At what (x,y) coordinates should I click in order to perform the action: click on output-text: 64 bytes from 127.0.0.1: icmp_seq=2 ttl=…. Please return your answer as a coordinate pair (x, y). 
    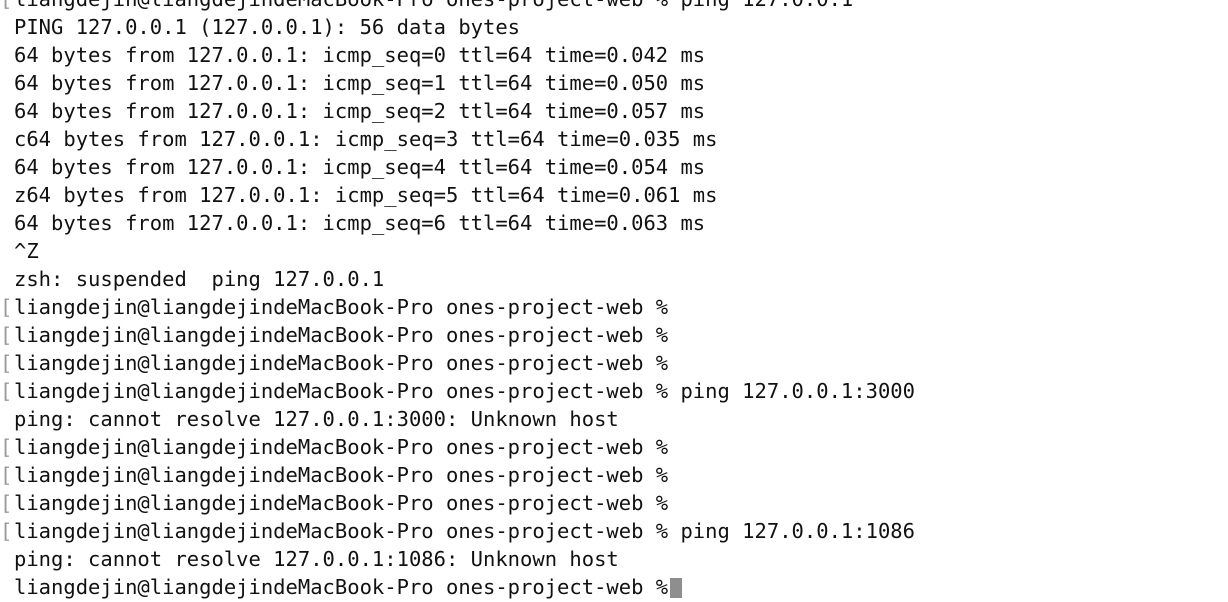
    Looking at the image, I should click on (360, 111).